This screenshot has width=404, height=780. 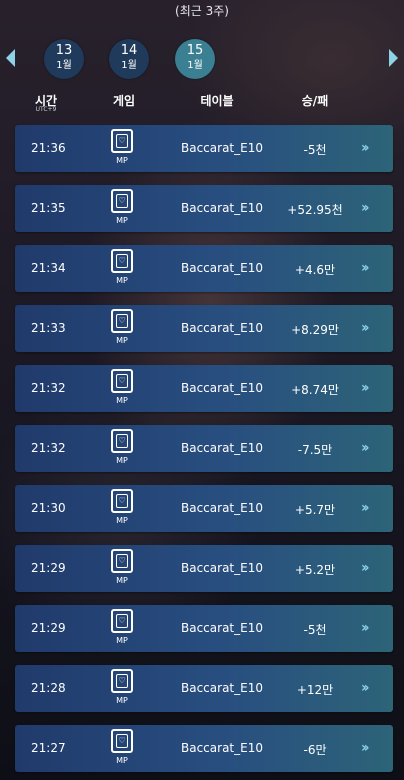 I want to click on row-time: 21:30, so click(x=48, y=508).